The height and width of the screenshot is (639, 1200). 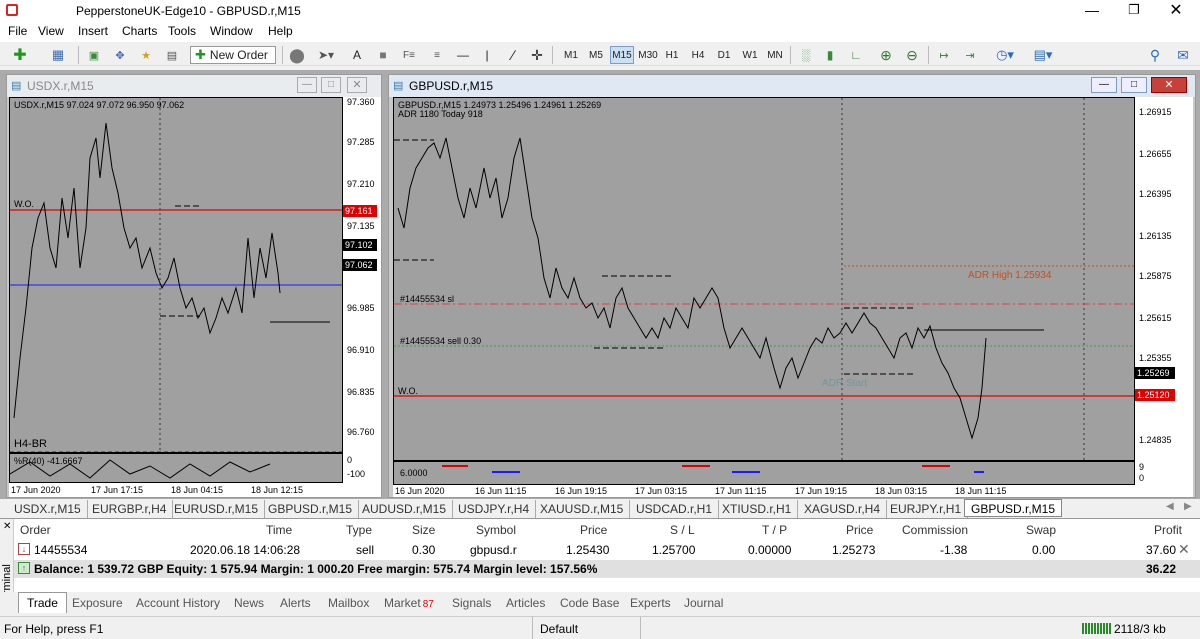 What do you see at coordinates (970, 55) in the screenshot?
I see `chart-shift-icon: ⇥` at bounding box center [970, 55].